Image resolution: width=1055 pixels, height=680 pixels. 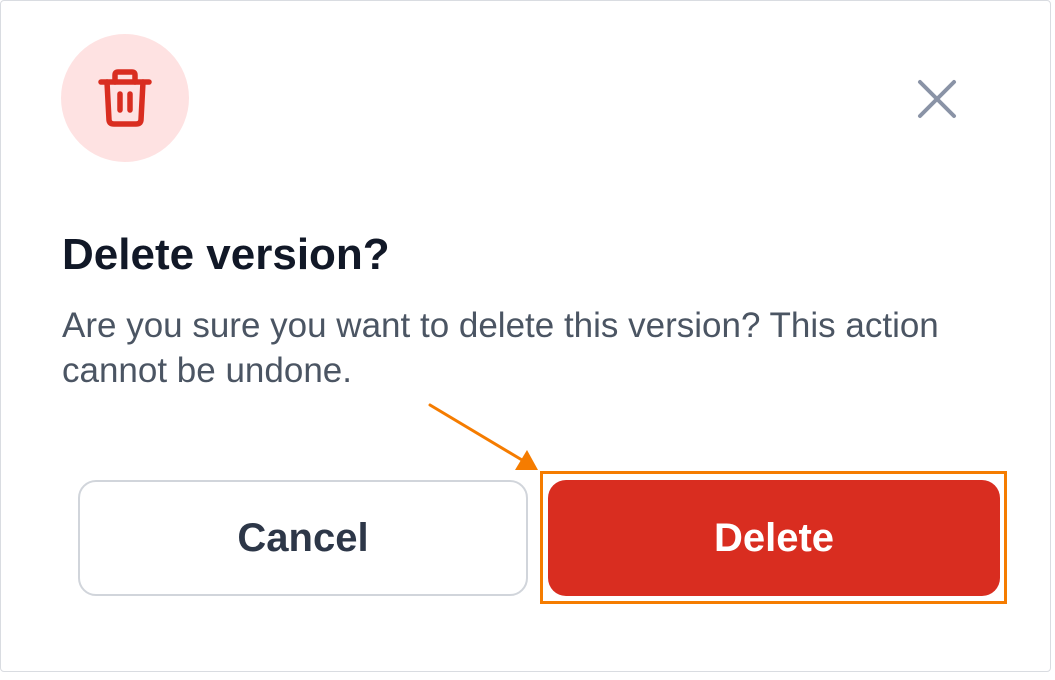 I want to click on close-button, so click(x=937, y=99).